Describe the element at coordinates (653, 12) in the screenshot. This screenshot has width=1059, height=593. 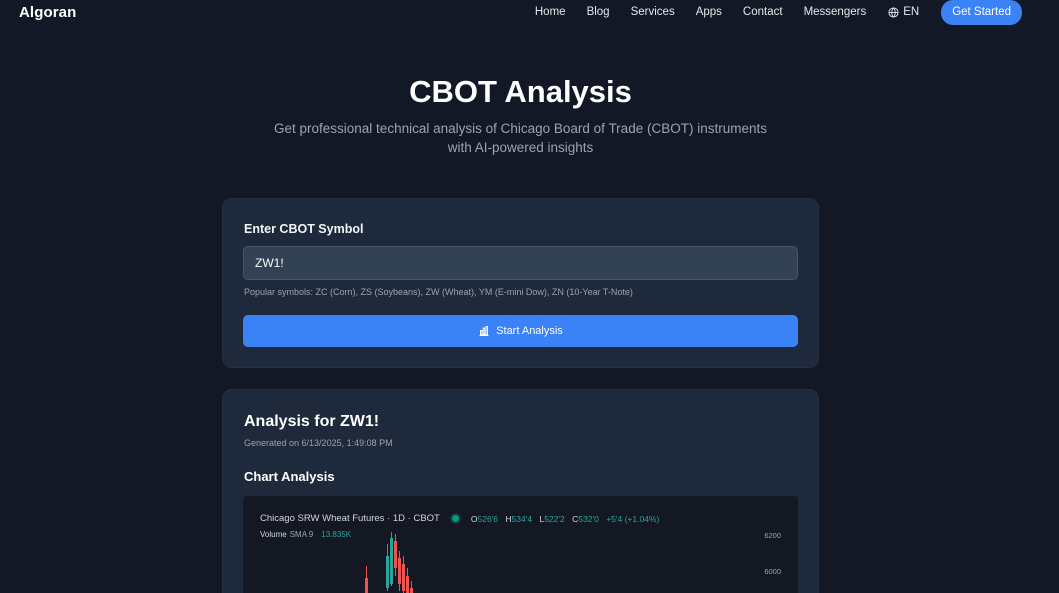
I see `nav-link-services: Services` at that location.